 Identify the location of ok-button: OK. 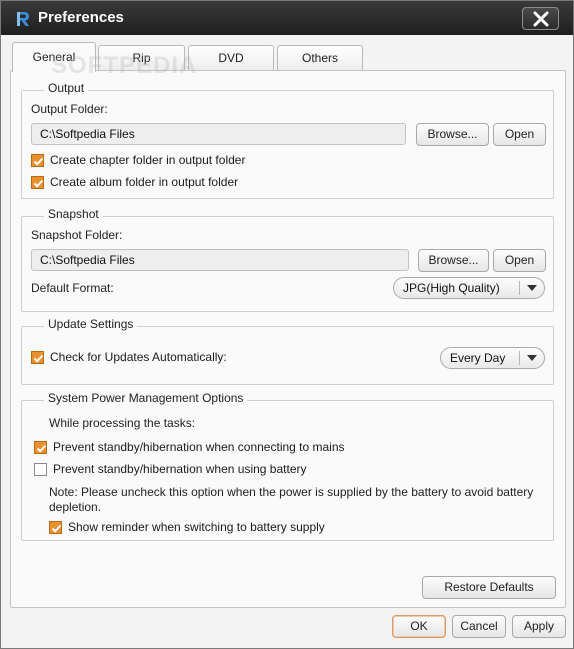
(419, 626).